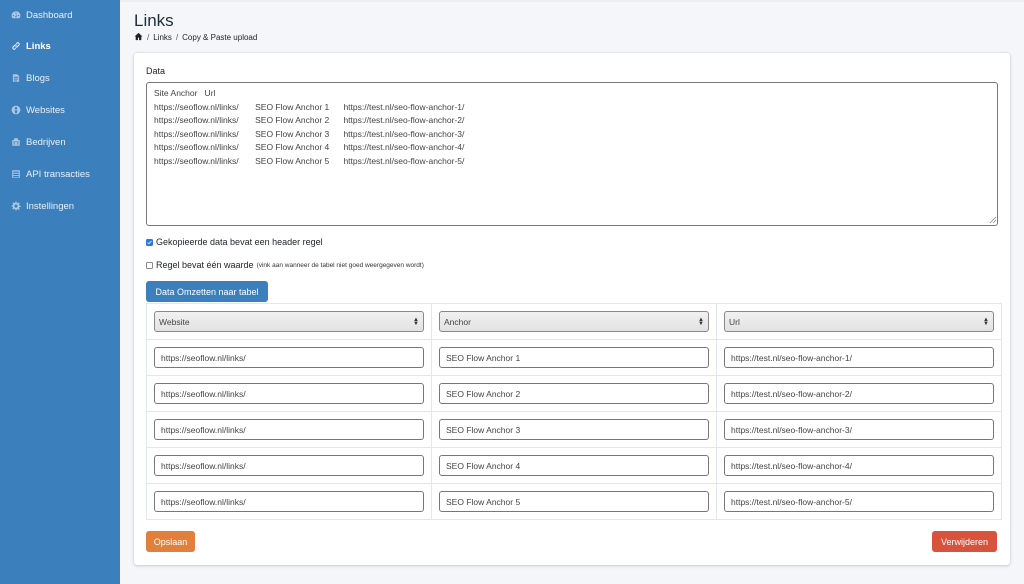 The height and width of the screenshot is (584, 1024). I want to click on sidebar-item-label: API transacties, so click(58, 174).